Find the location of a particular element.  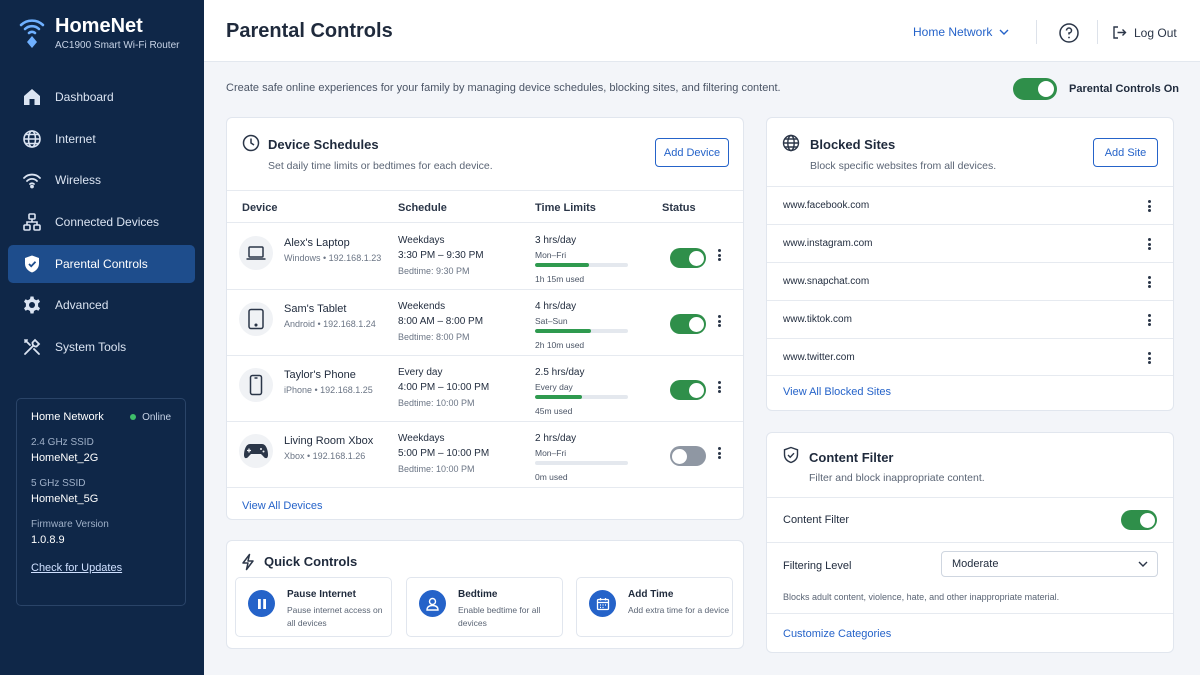

time-used: 0m used is located at coordinates (551, 477).